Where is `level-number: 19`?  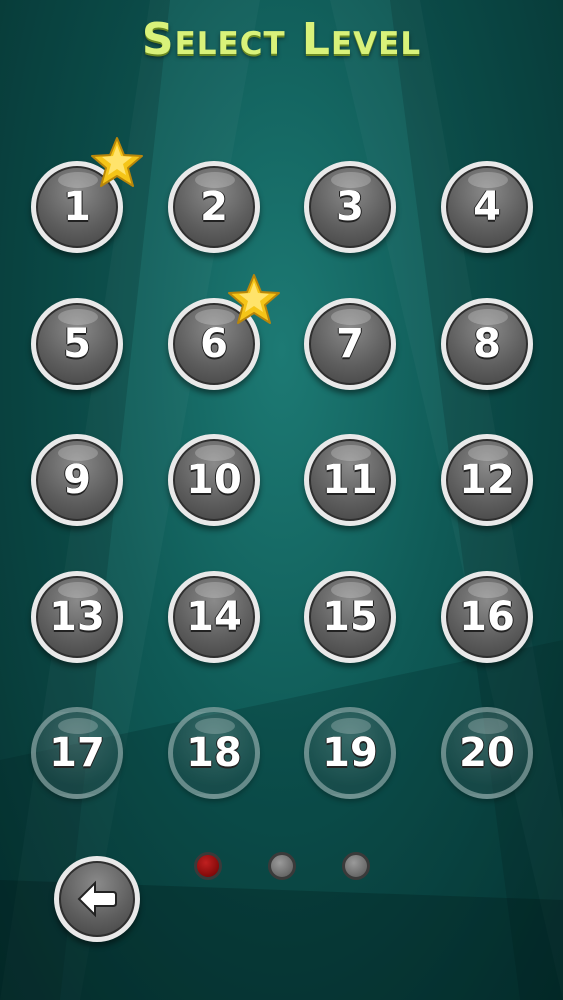 level-number: 19 is located at coordinates (350, 753).